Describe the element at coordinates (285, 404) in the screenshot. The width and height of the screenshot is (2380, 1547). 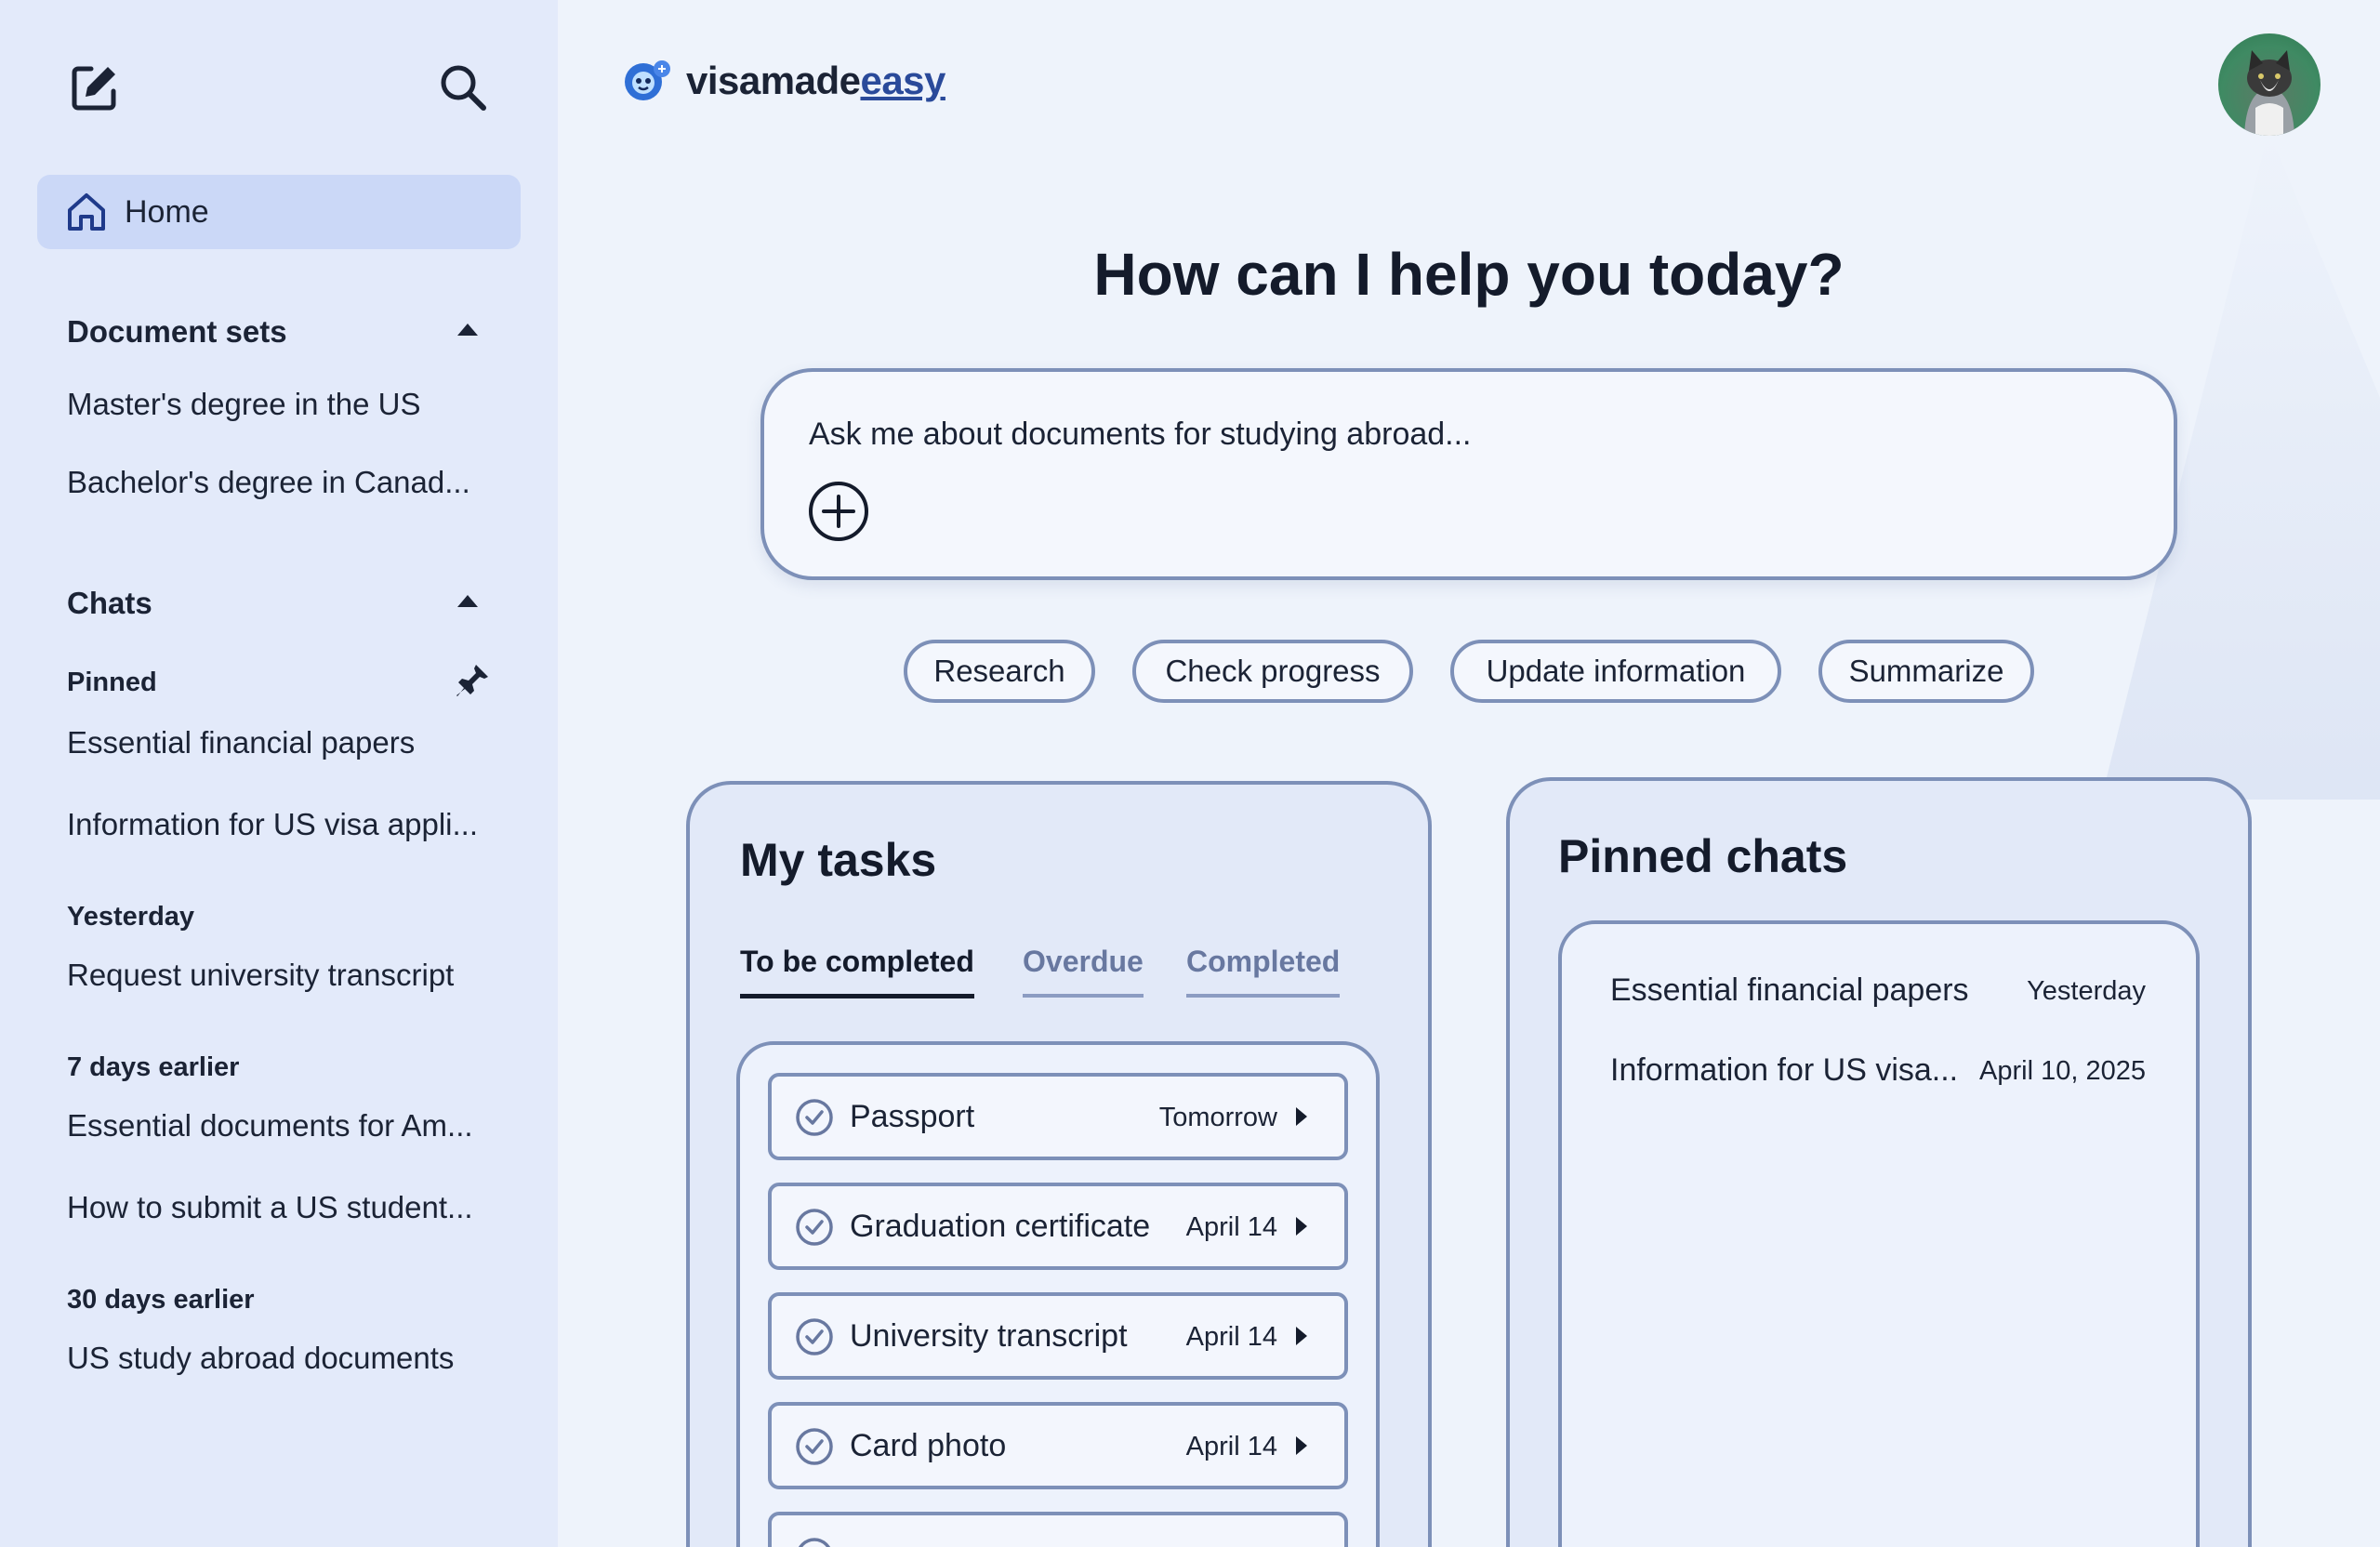
I see `document-set-item: Master's degree in the US` at that location.